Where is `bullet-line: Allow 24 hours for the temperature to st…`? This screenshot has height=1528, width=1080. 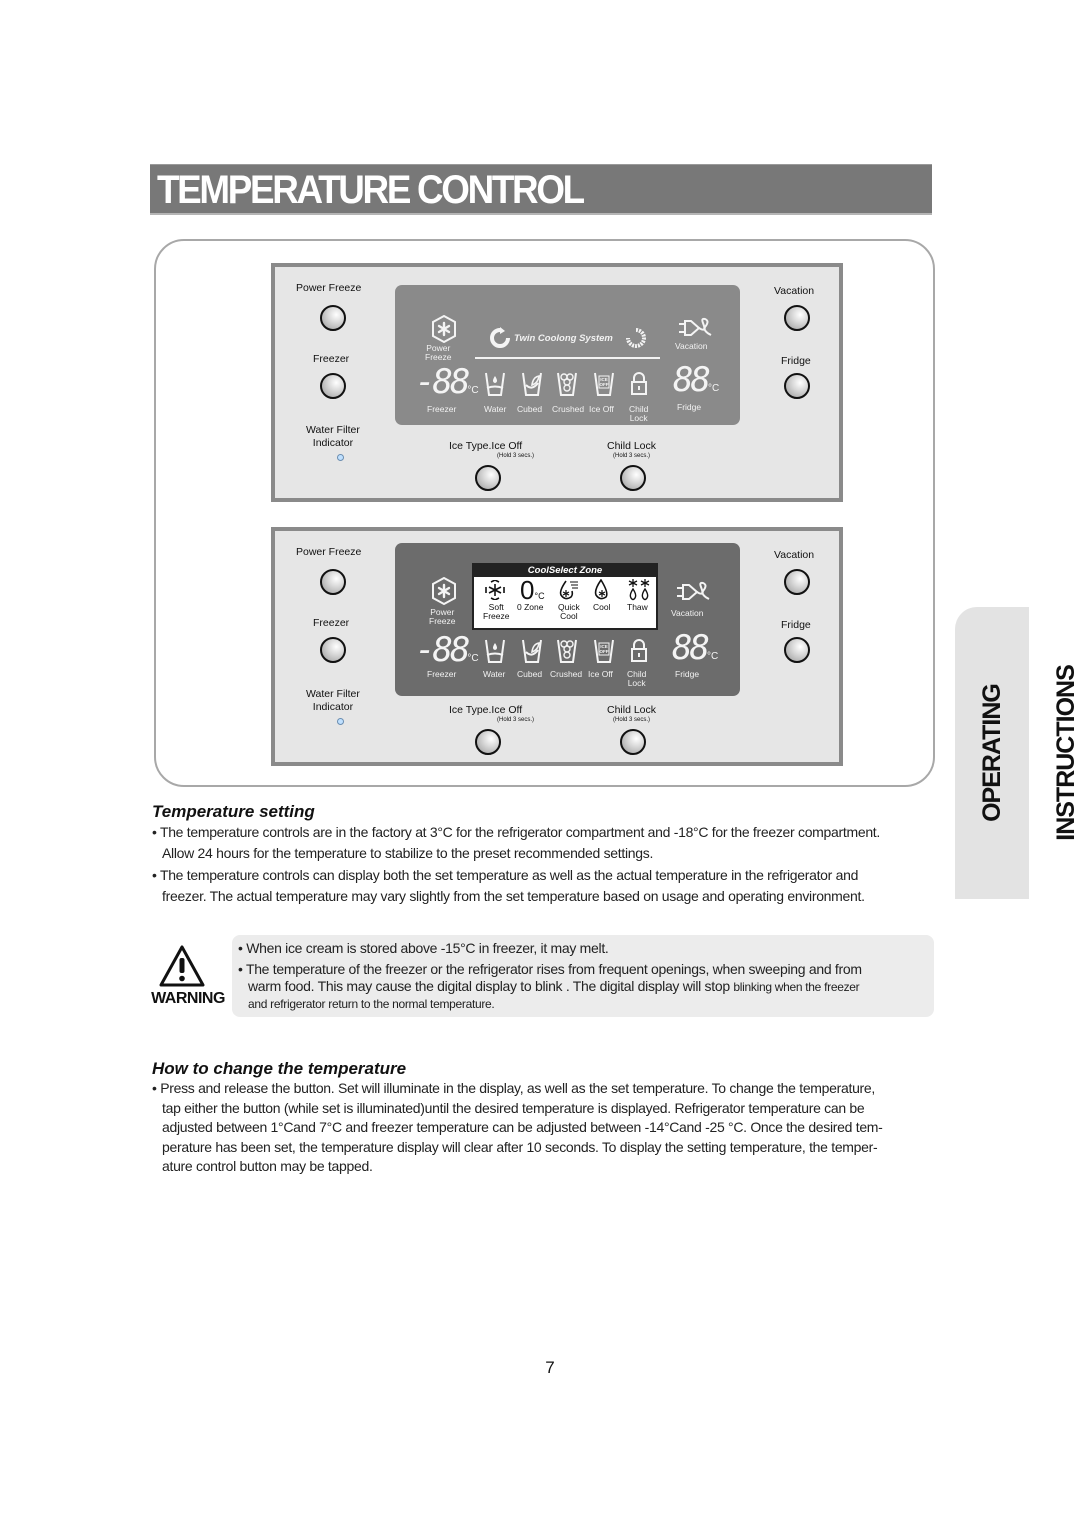 bullet-line: Allow 24 hours for the temperature to st… is located at coordinates (408, 853).